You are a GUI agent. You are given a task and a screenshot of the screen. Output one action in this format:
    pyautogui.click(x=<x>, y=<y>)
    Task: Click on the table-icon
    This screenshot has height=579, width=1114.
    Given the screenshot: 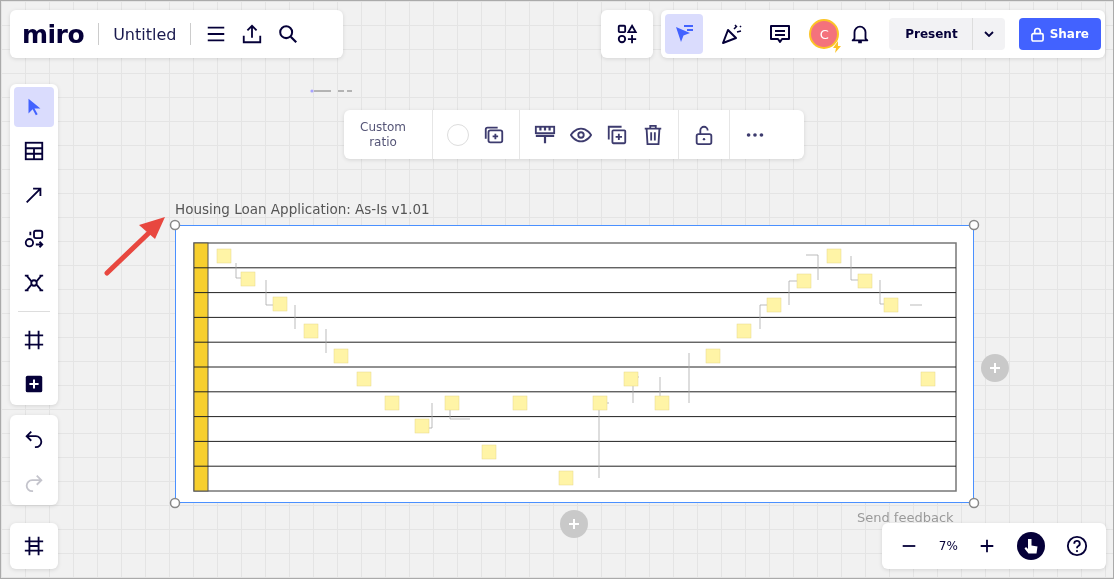 What is the action you would take?
    pyautogui.click(x=34, y=151)
    